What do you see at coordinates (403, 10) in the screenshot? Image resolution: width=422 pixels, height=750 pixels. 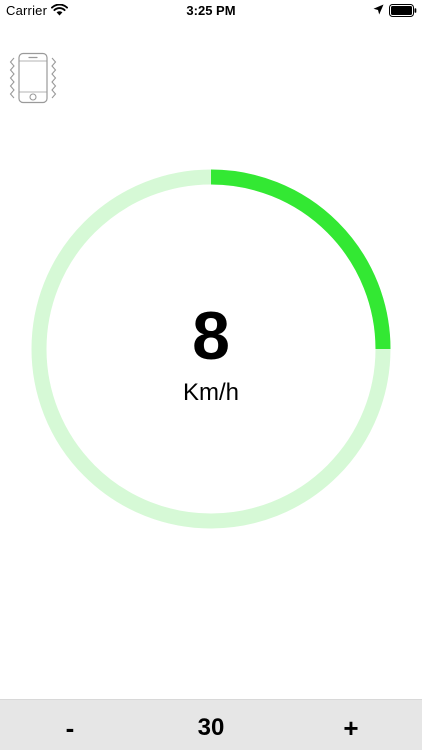 I see `battery-icon` at bounding box center [403, 10].